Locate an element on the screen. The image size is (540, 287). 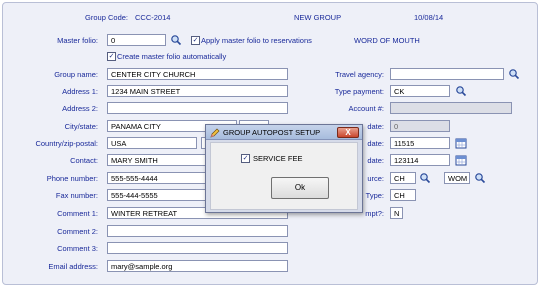
address2-input is located at coordinates (197, 108).